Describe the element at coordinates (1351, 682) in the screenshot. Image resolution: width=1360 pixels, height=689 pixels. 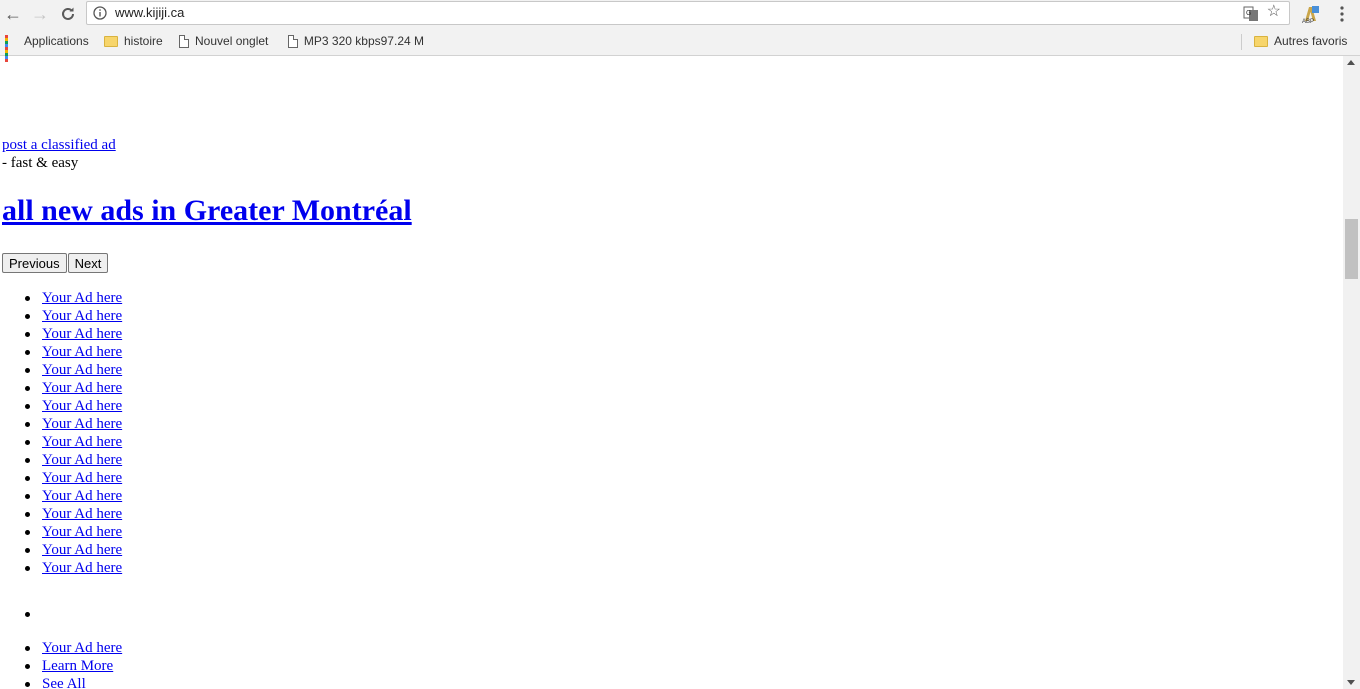
I see `scroll-down-arrow-icon` at that location.